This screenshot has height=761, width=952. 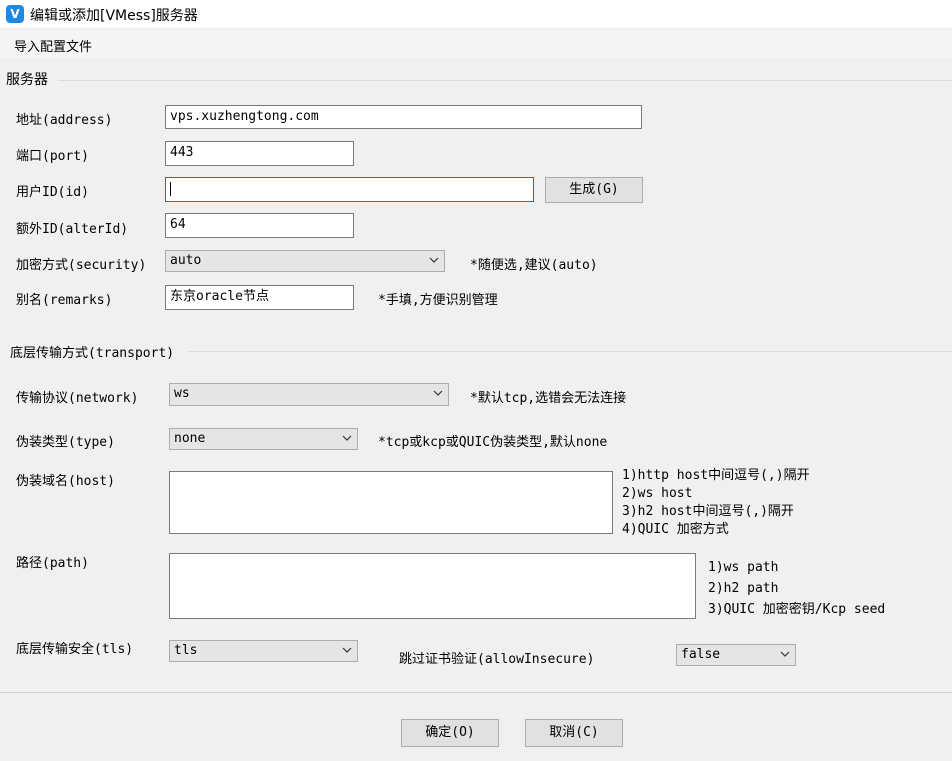 What do you see at coordinates (65, 442) in the screenshot?
I see `type-label: 伪装类型(type)` at bounding box center [65, 442].